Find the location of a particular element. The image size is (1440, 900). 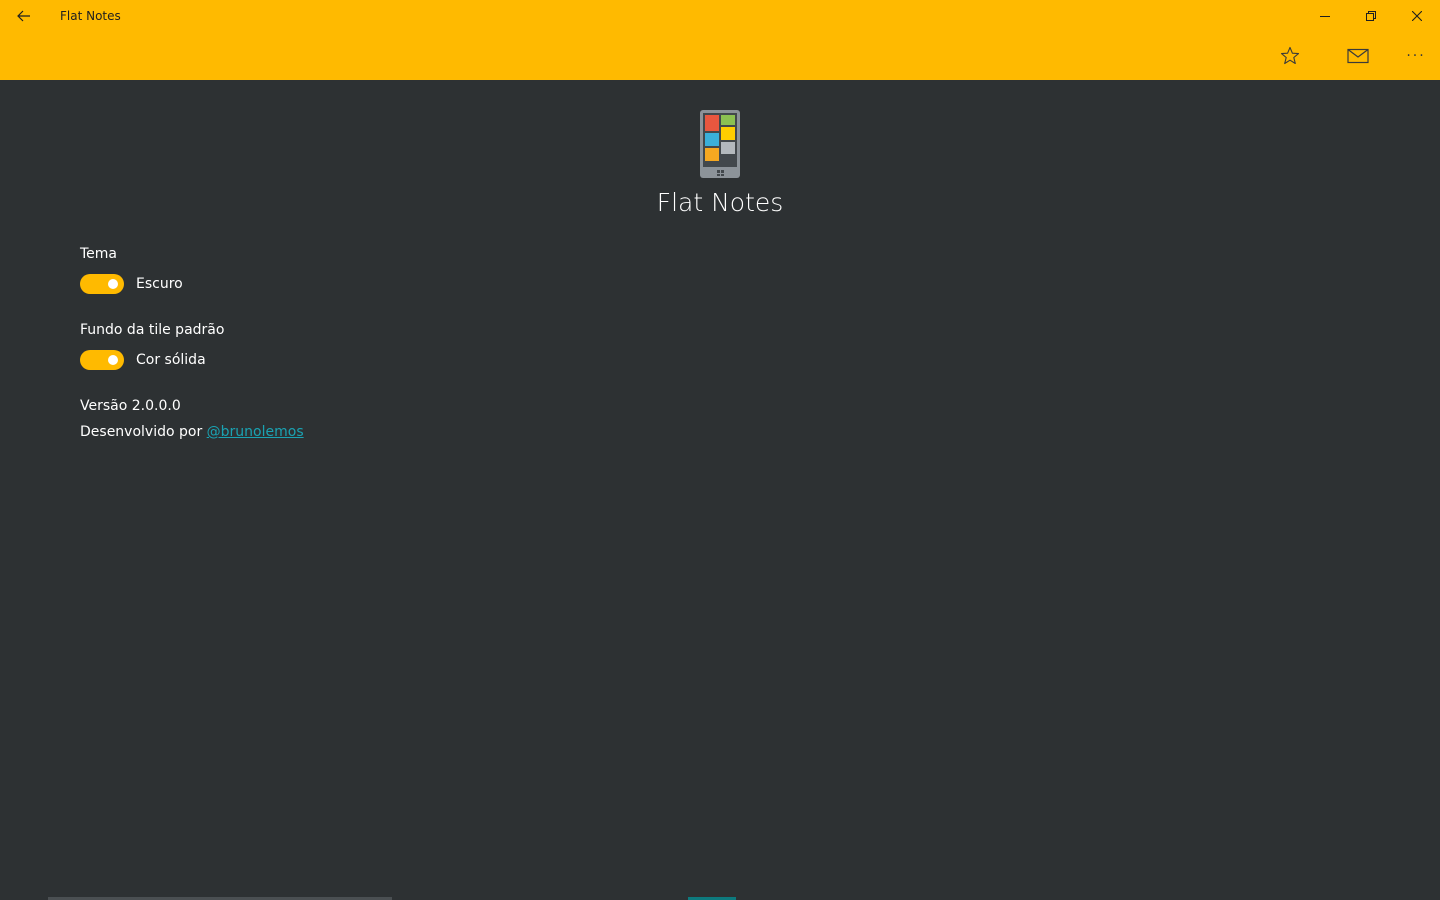

restore-icon is located at coordinates (1371, 16).